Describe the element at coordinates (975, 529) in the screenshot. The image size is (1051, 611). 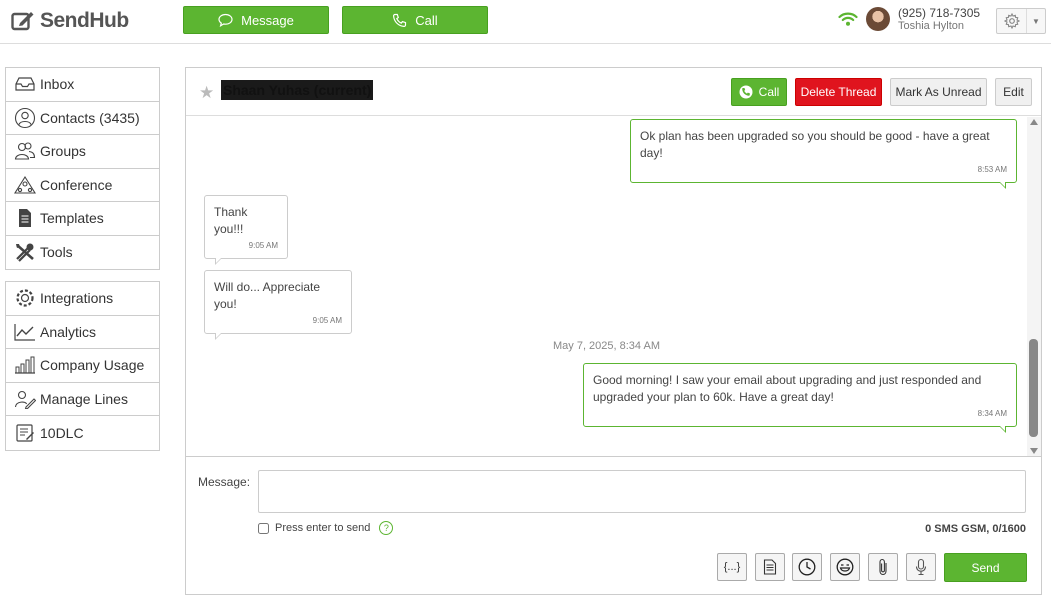
I see `sms-character-count: 0 SMS GSM, 0/1600` at that location.